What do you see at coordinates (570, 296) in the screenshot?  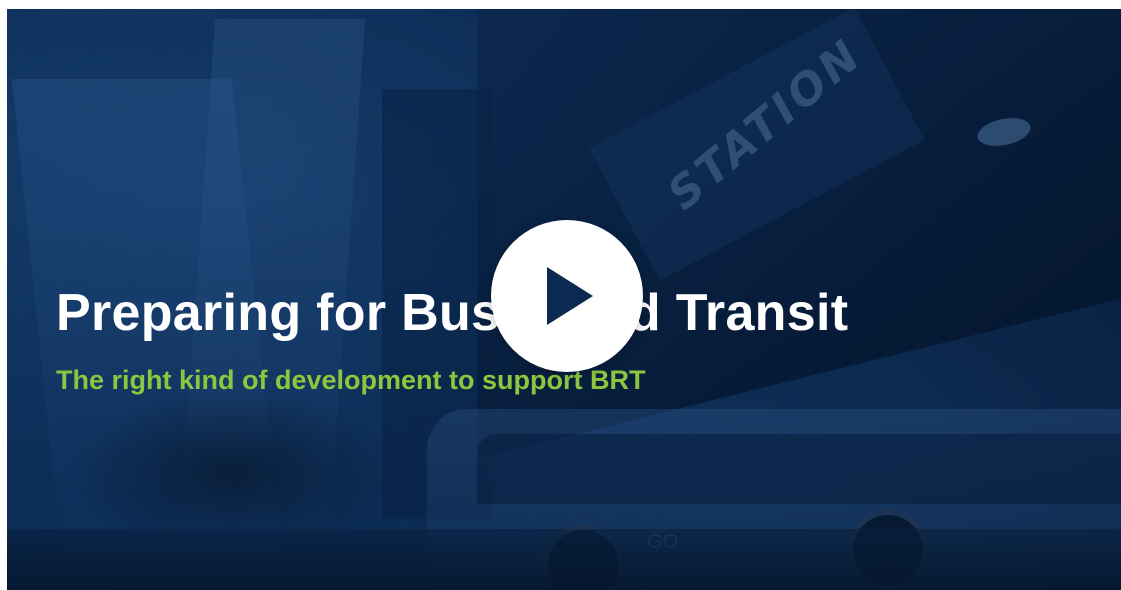 I see `play-icon` at bounding box center [570, 296].